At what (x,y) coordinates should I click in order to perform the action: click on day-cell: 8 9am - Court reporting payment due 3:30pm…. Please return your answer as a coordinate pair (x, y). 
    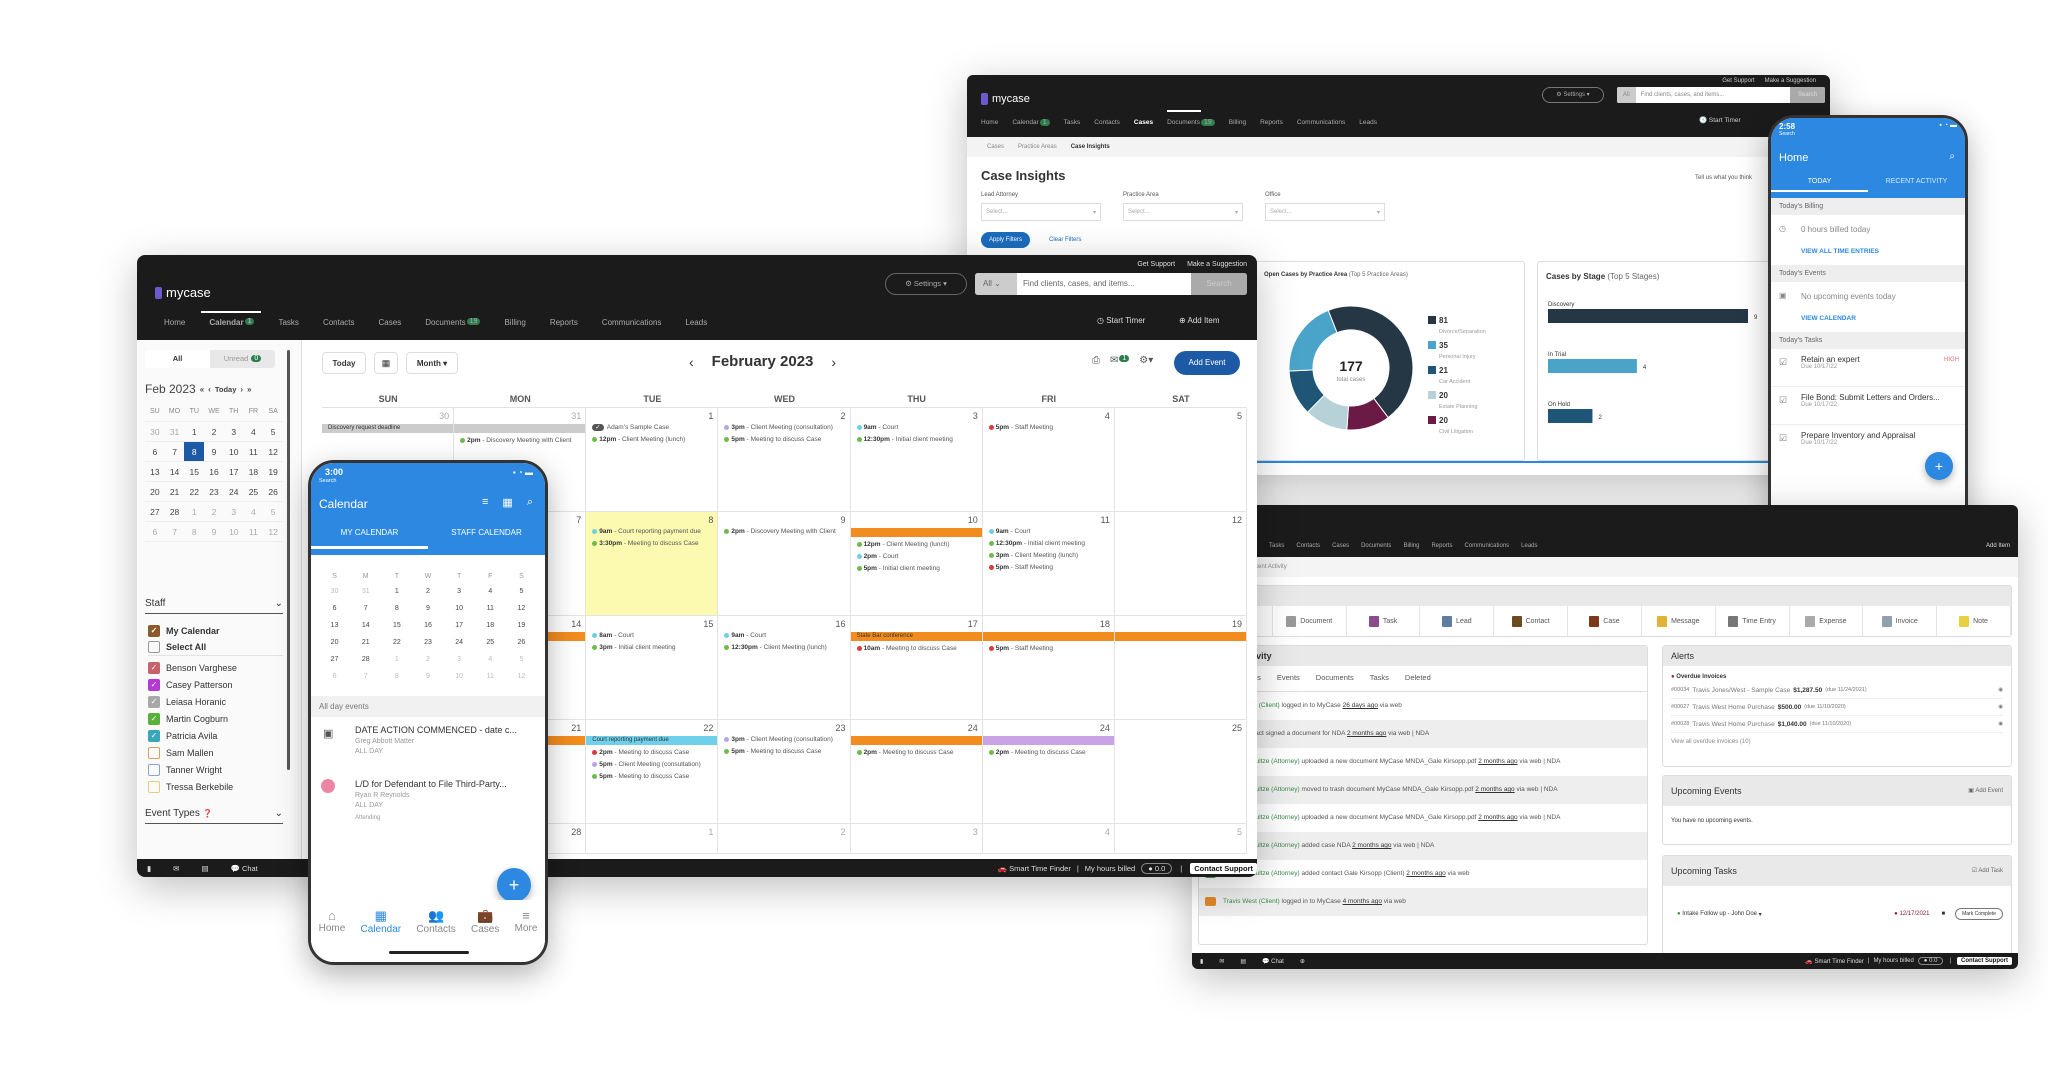
    Looking at the image, I should click on (652, 563).